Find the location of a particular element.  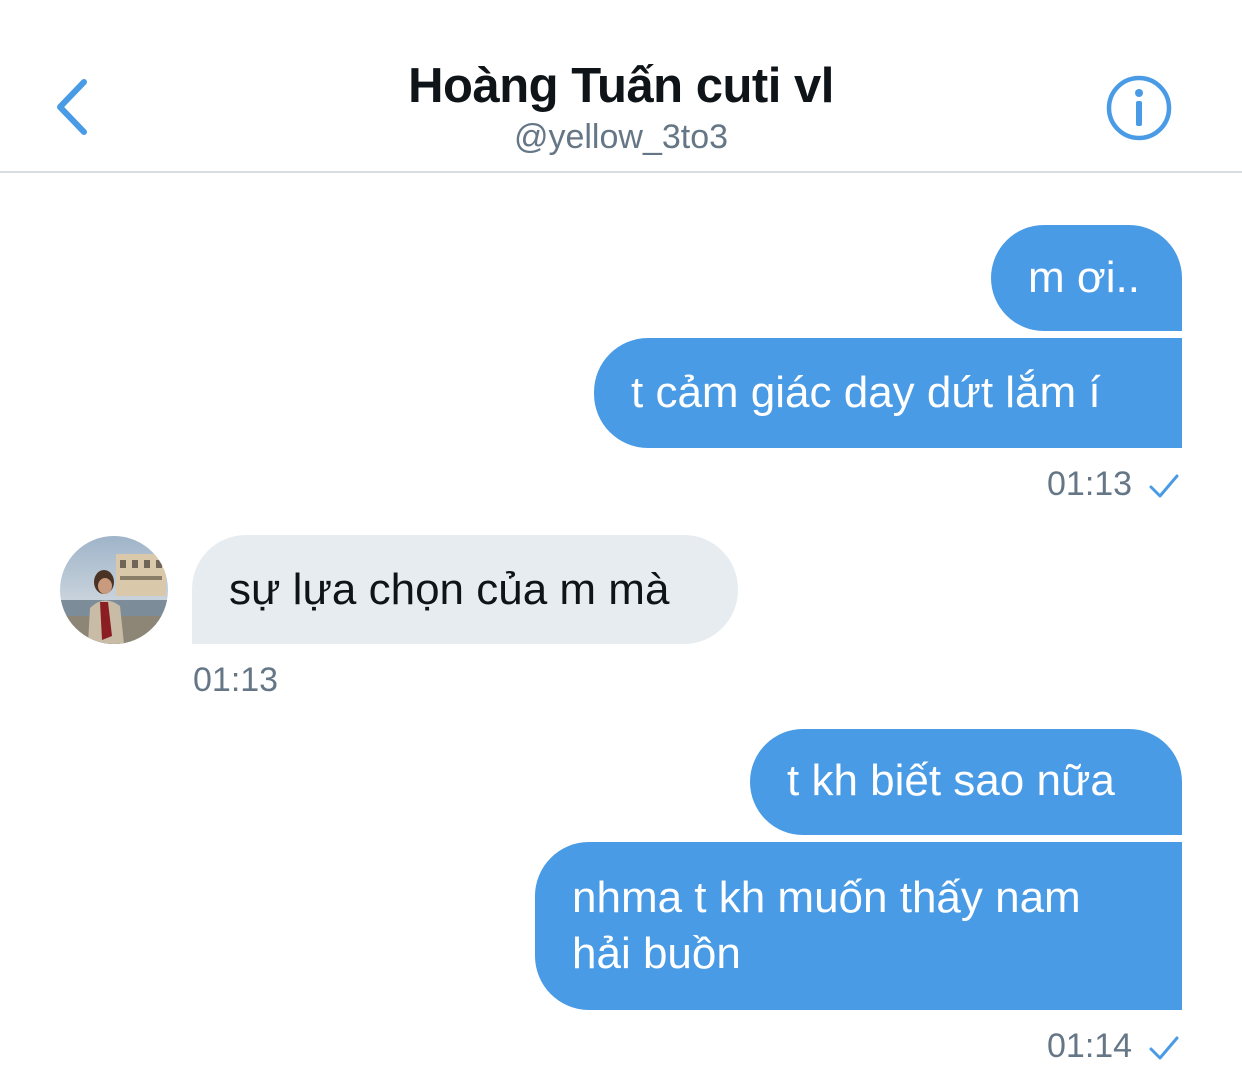

message-text: sự lựa chọn của m mà is located at coordinates (449, 589).